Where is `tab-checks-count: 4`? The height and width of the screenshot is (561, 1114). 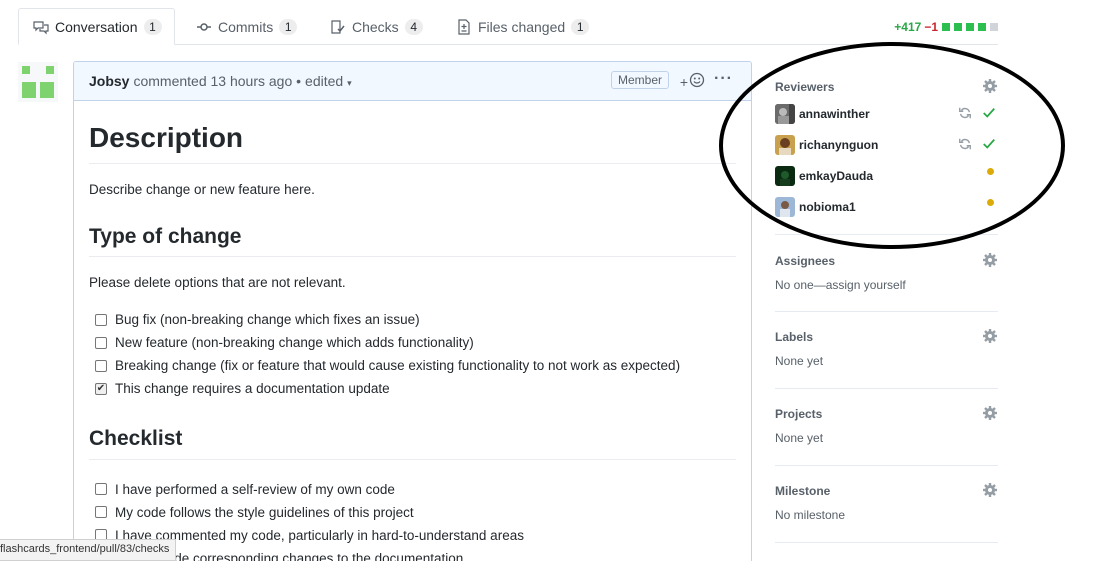 tab-checks-count: 4 is located at coordinates (413, 26).